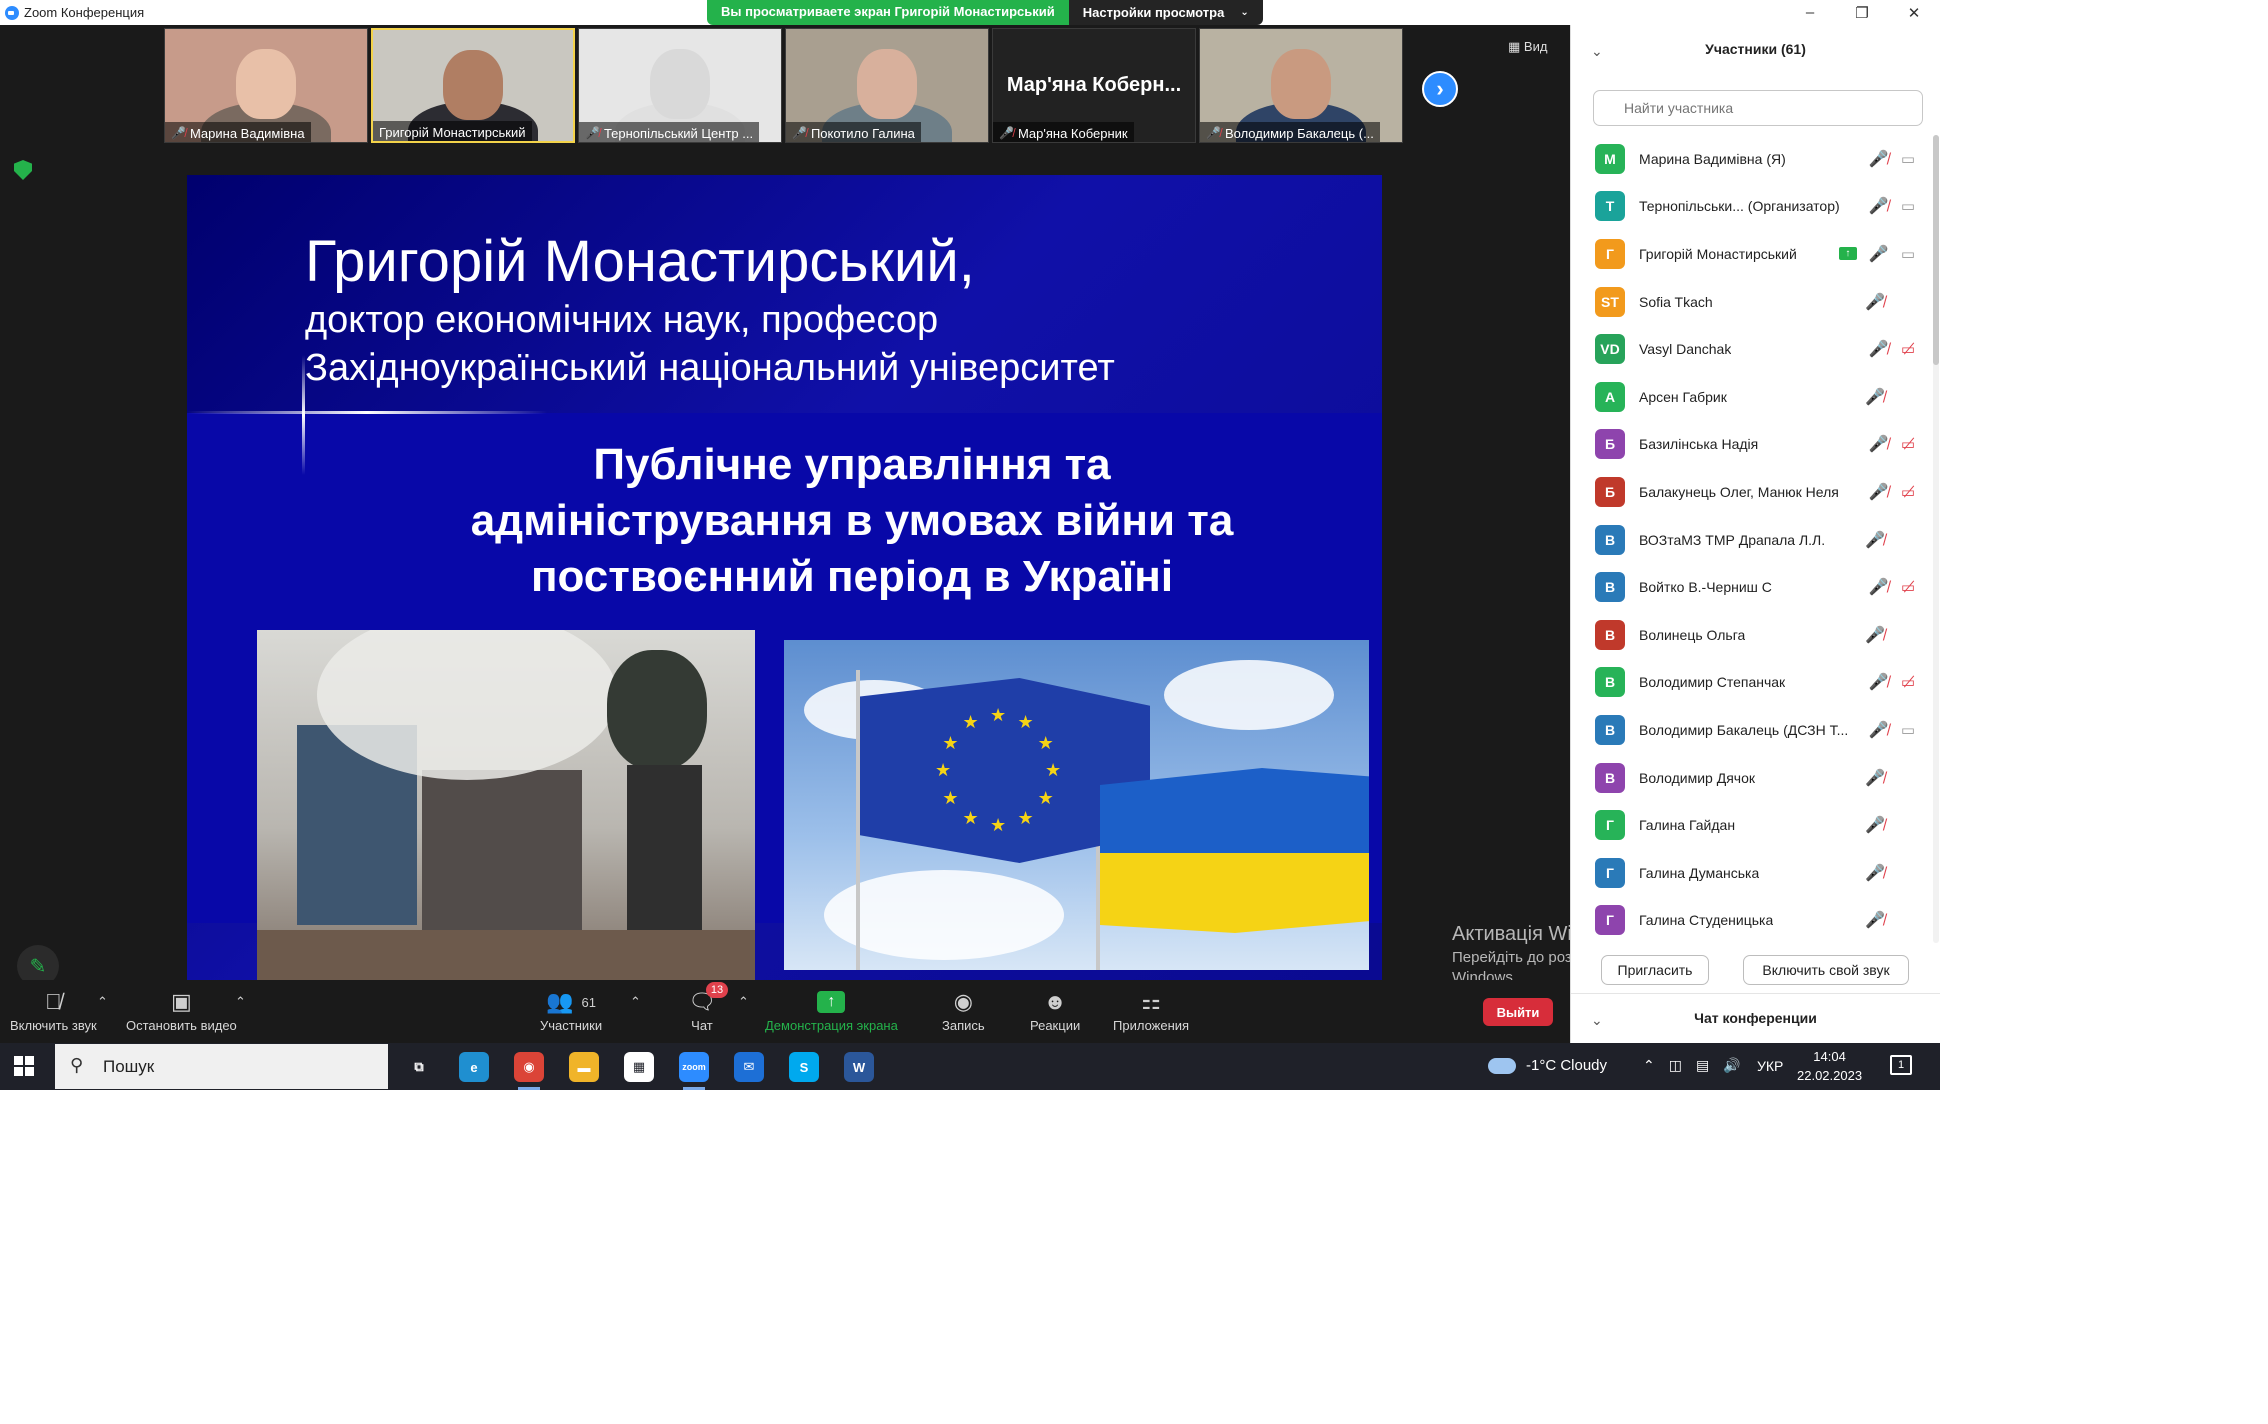  What do you see at coordinates (1810, 12) in the screenshot?
I see `minimize-button: –` at bounding box center [1810, 12].